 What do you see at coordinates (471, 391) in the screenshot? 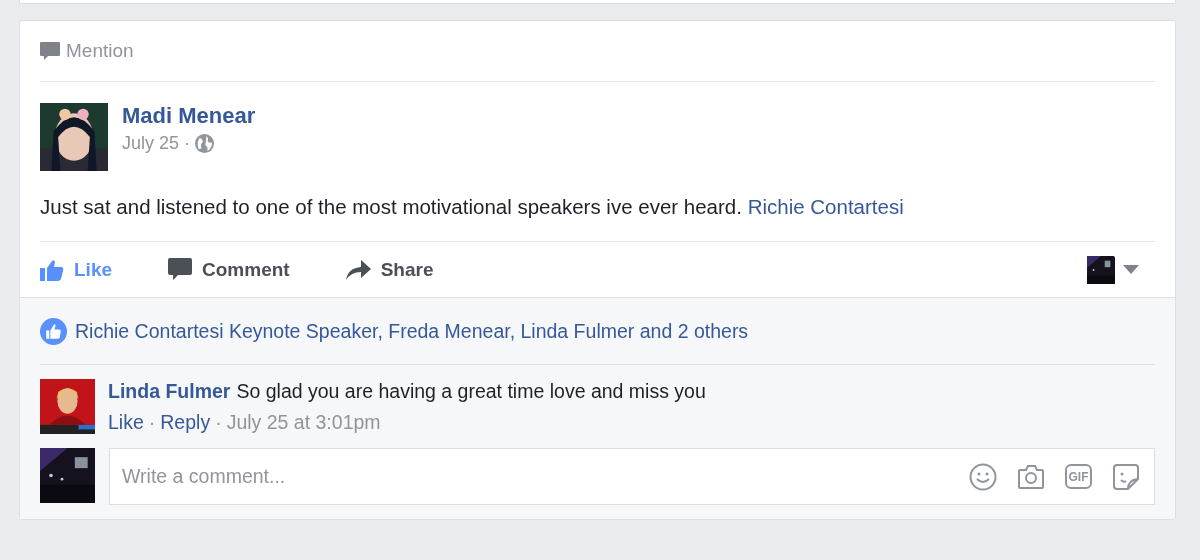
I see `comment-text: So glad you are having a great time love and miss you` at bounding box center [471, 391].